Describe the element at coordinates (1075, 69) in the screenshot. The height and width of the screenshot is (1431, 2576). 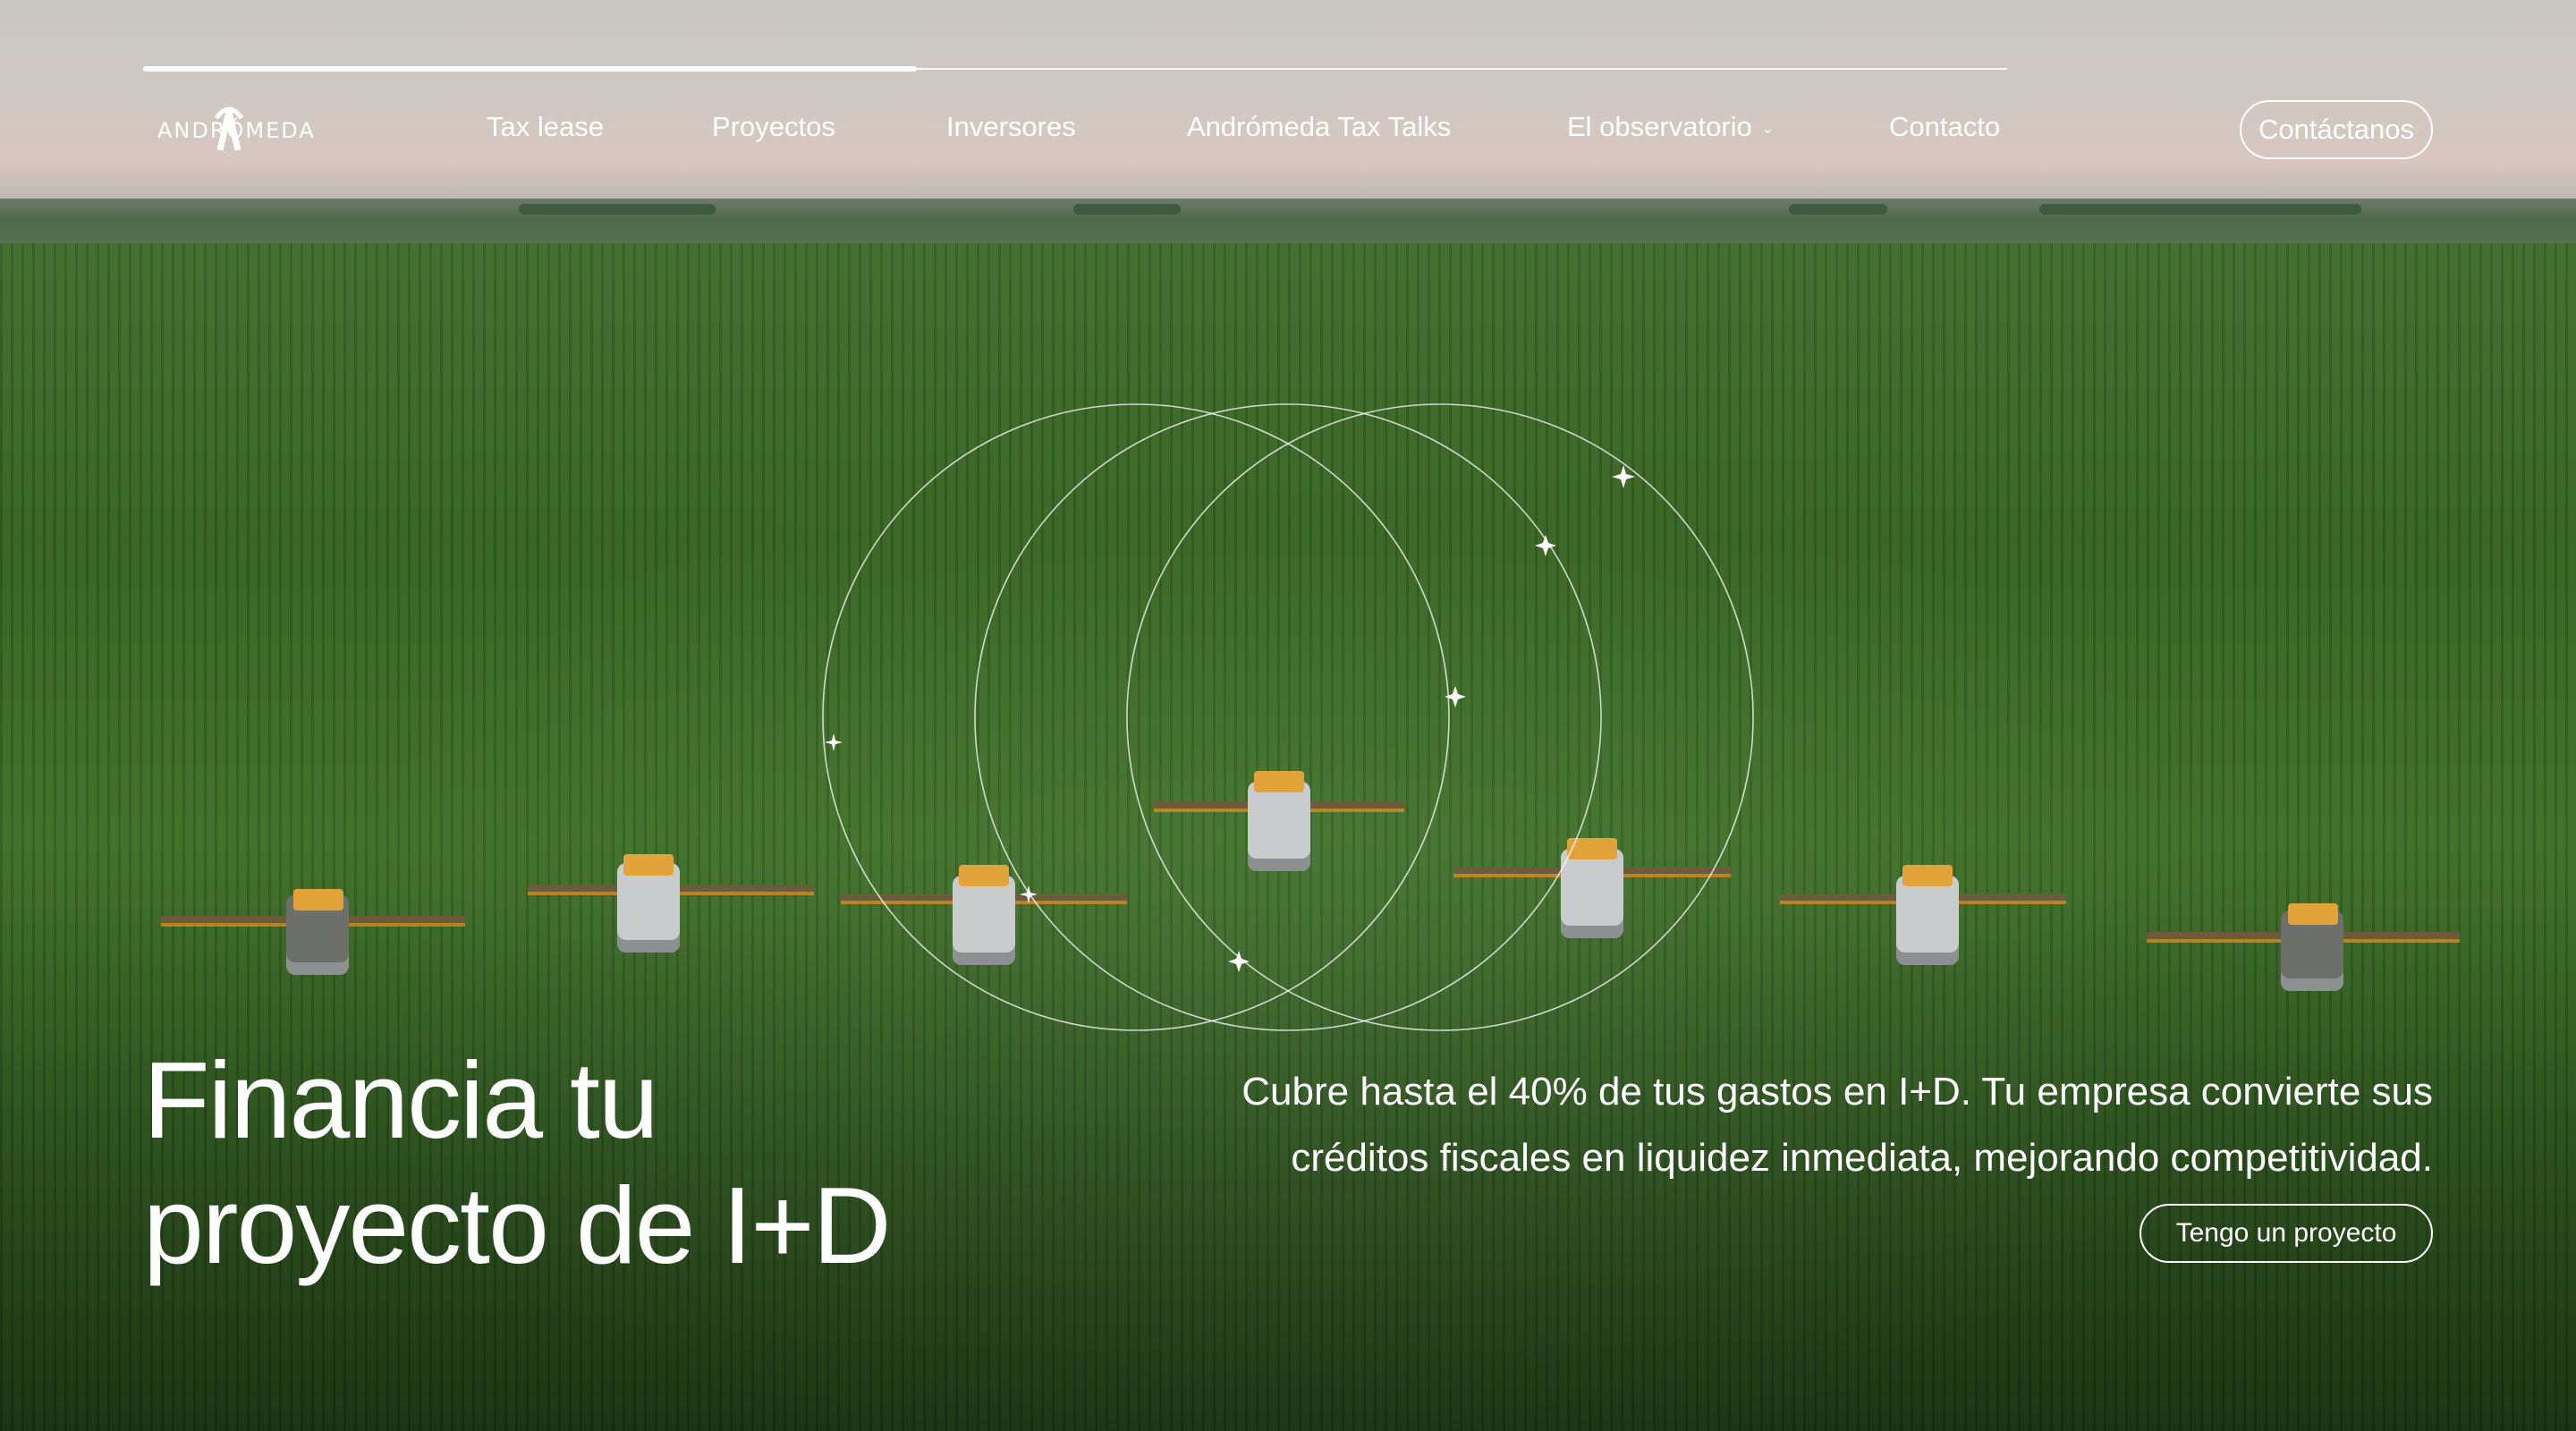
I see `scroll-progress-bar` at that location.